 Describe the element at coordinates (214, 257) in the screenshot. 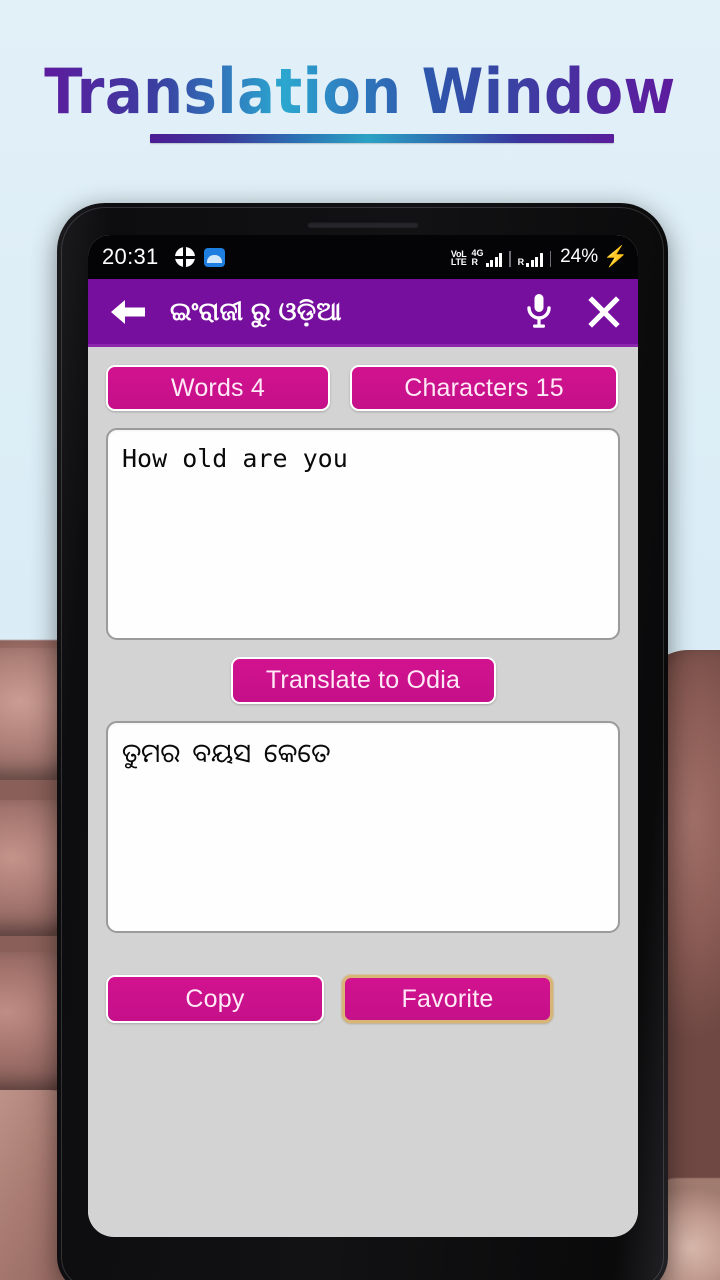

I see `notification-blue-icon` at that location.